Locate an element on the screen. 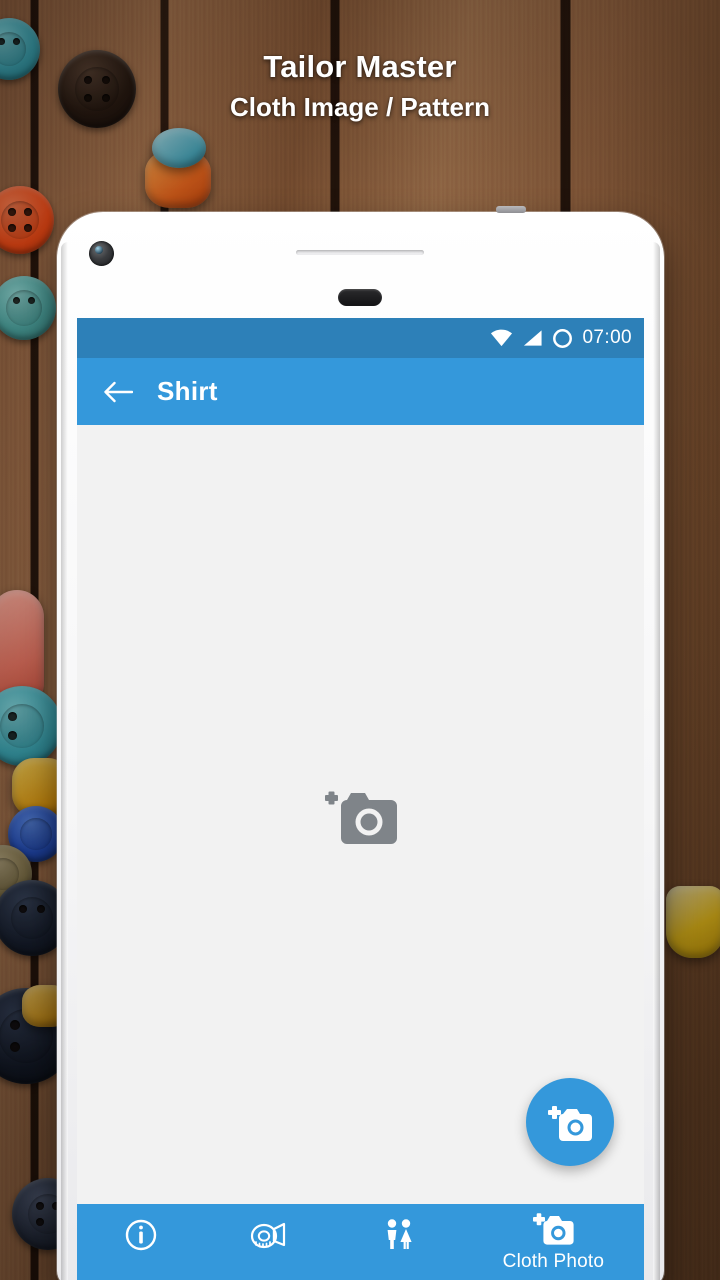 The height and width of the screenshot is (1280, 720). people-icon is located at coordinates (399, 1234).